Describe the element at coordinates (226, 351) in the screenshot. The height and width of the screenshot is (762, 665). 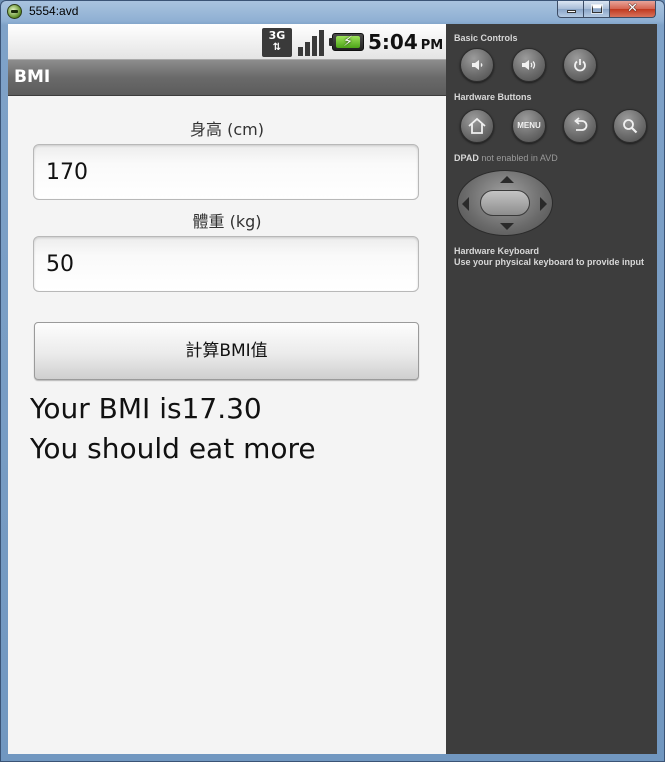
I see `calculate-bmi-button: 計算BMI值` at that location.